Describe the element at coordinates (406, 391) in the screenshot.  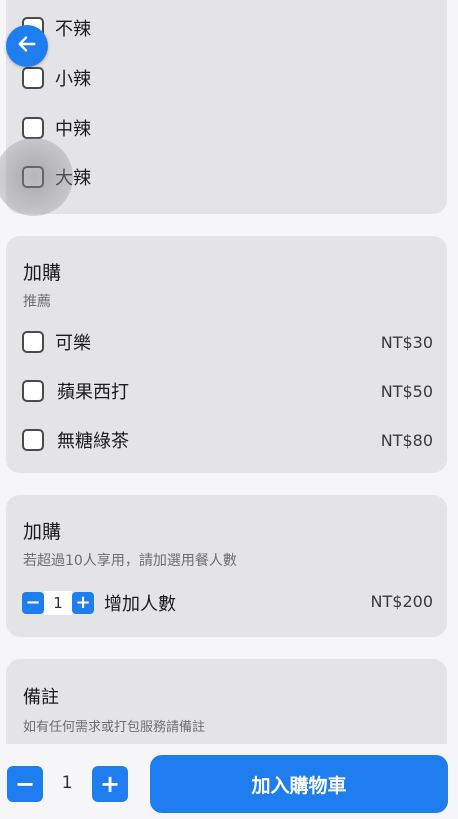
I see `addon-item-price: NT$50` at that location.